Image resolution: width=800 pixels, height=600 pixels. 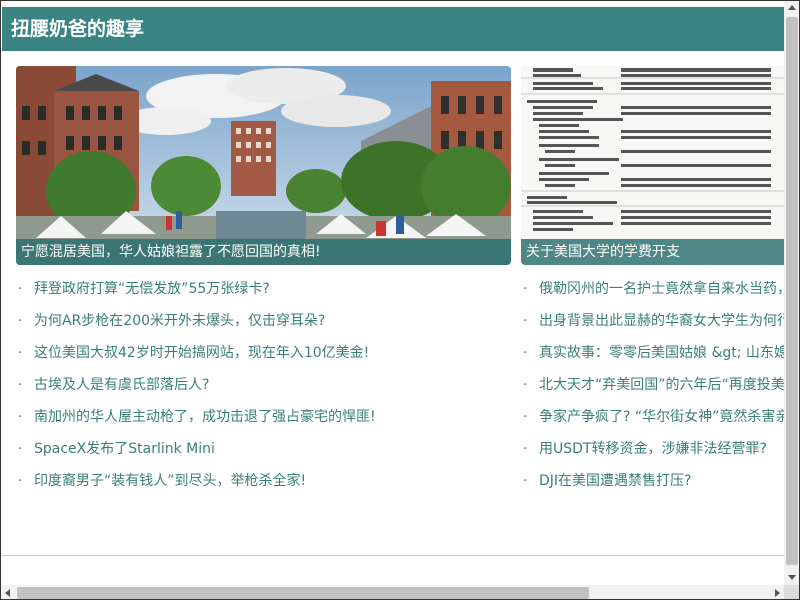 I want to click on list-item: · 这位美国大叔42岁时开始搞网站，现在年入10亿美金!, so click(x=263, y=353).